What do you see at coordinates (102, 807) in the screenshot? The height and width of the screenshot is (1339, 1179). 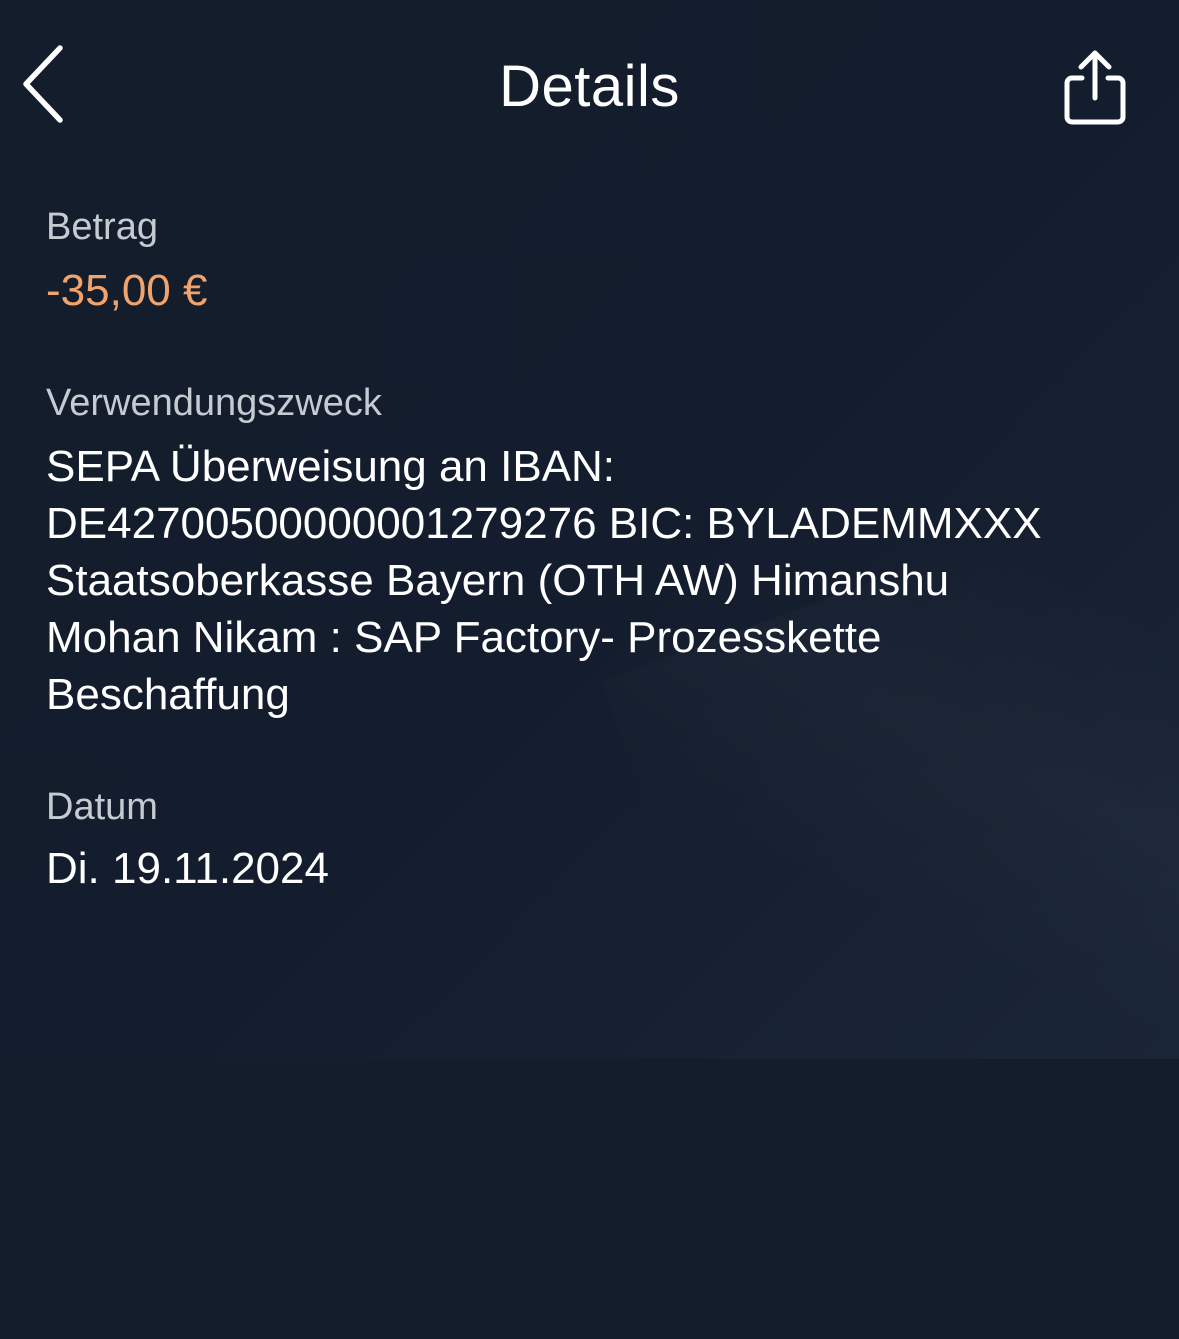 I see `date-label: Datum` at bounding box center [102, 807].